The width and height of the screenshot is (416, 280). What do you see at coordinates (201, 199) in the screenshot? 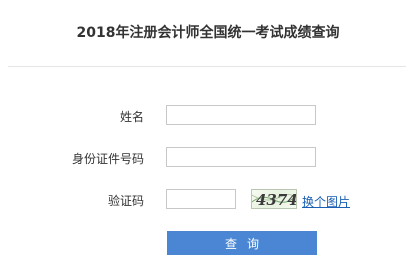
I see `captcha-input` at bounding box center [201, 199].